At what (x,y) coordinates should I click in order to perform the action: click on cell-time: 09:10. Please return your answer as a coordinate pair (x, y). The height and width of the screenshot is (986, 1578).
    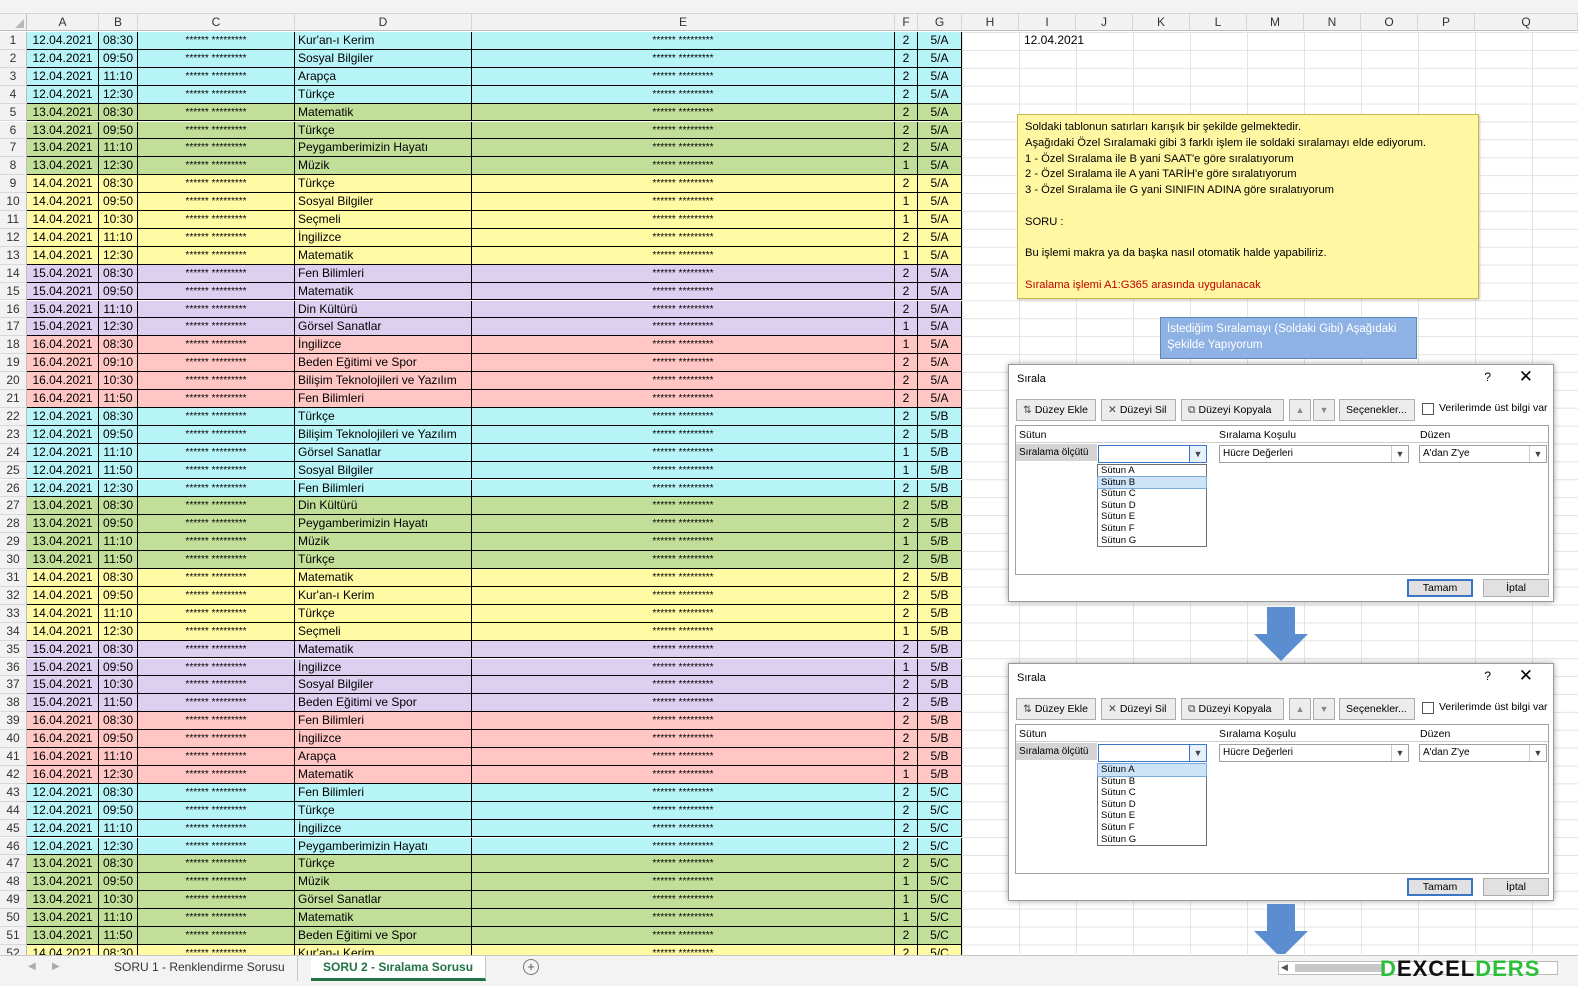
    Looking at the image, I should click on (118, 363).